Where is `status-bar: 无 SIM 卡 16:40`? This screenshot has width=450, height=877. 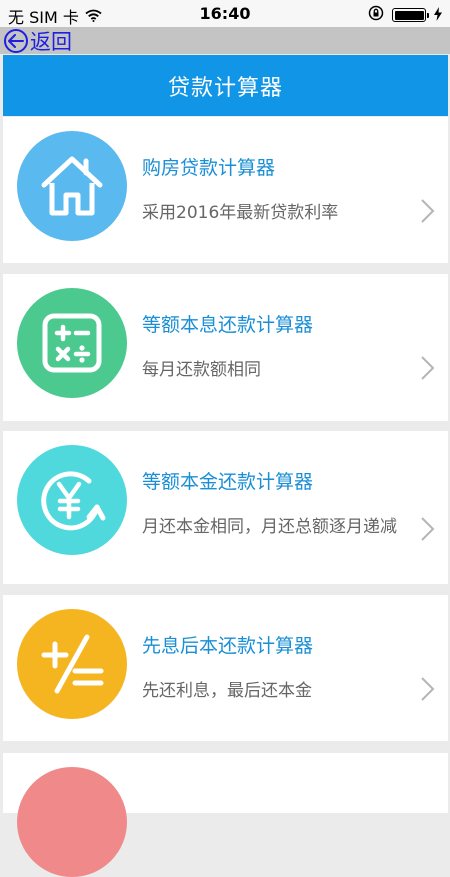
status-bar: 无 SIM 卡 16:40 is located at coordinates (225, 13).